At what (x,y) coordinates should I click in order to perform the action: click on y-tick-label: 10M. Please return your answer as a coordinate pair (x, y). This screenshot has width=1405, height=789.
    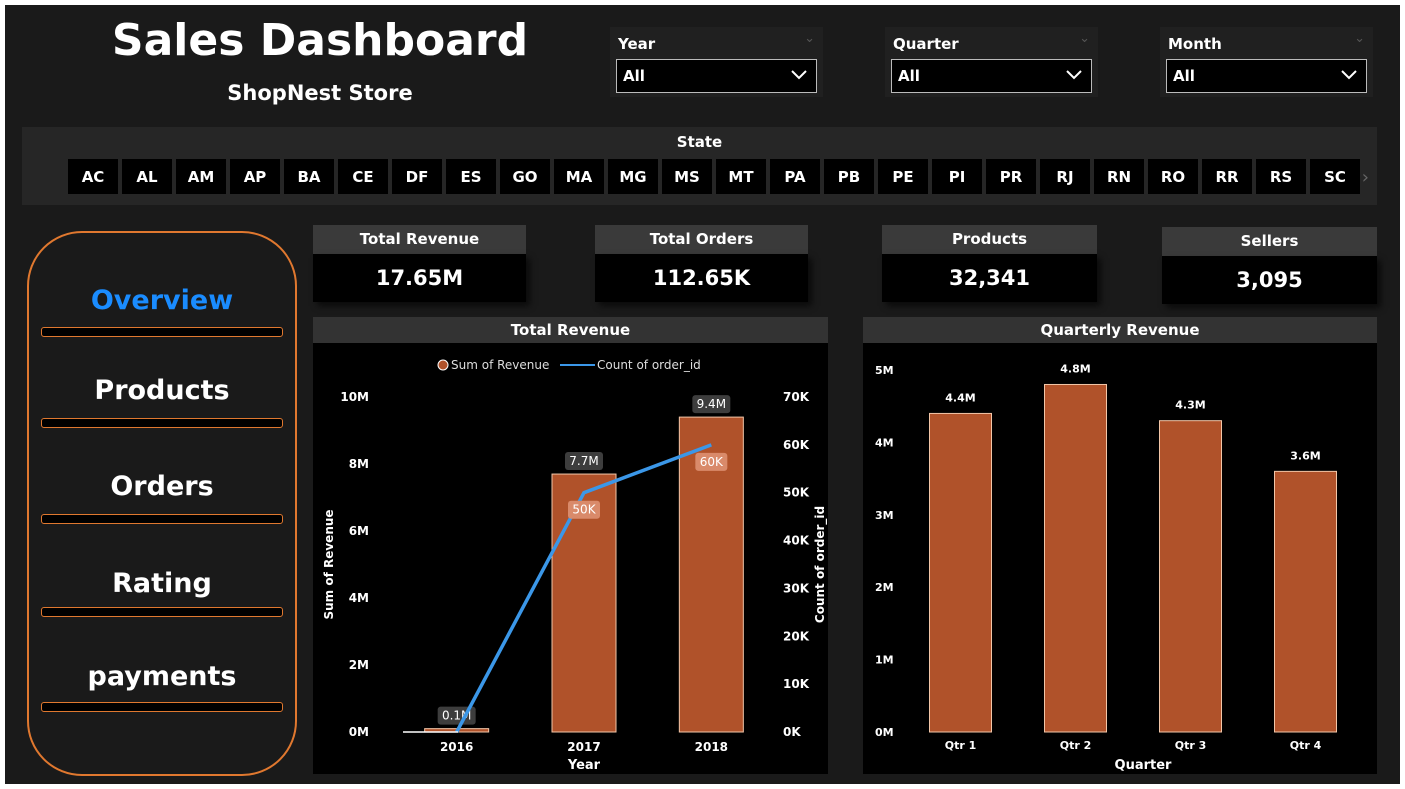
    Looking at the image, I should click on (354, 397).